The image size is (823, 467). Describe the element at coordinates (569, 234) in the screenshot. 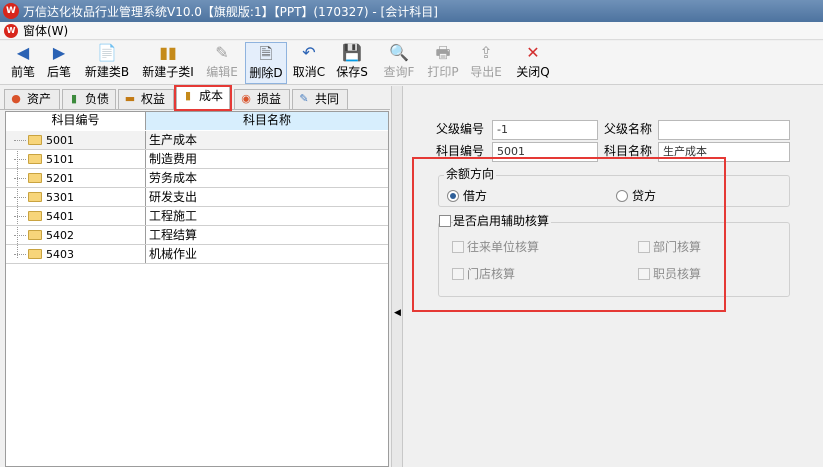

I see `highlight-box-panel` at that location.